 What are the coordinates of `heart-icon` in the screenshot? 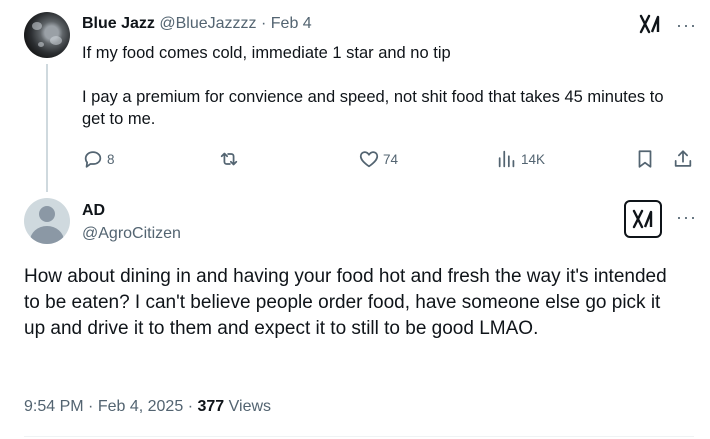 It's located at (369, 159).